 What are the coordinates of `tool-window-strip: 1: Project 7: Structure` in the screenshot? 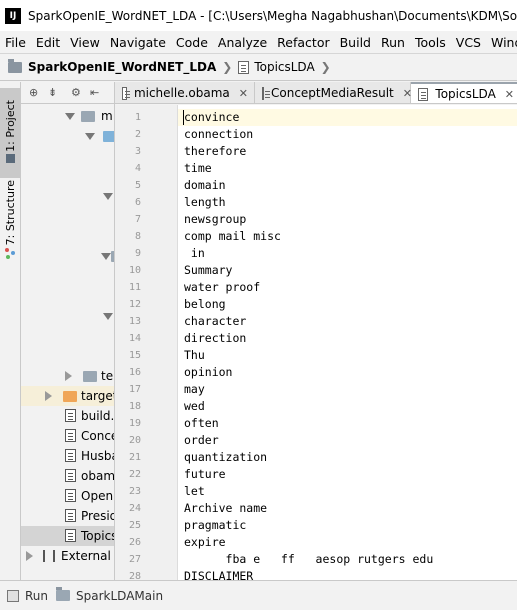 It's located at (10, 331).